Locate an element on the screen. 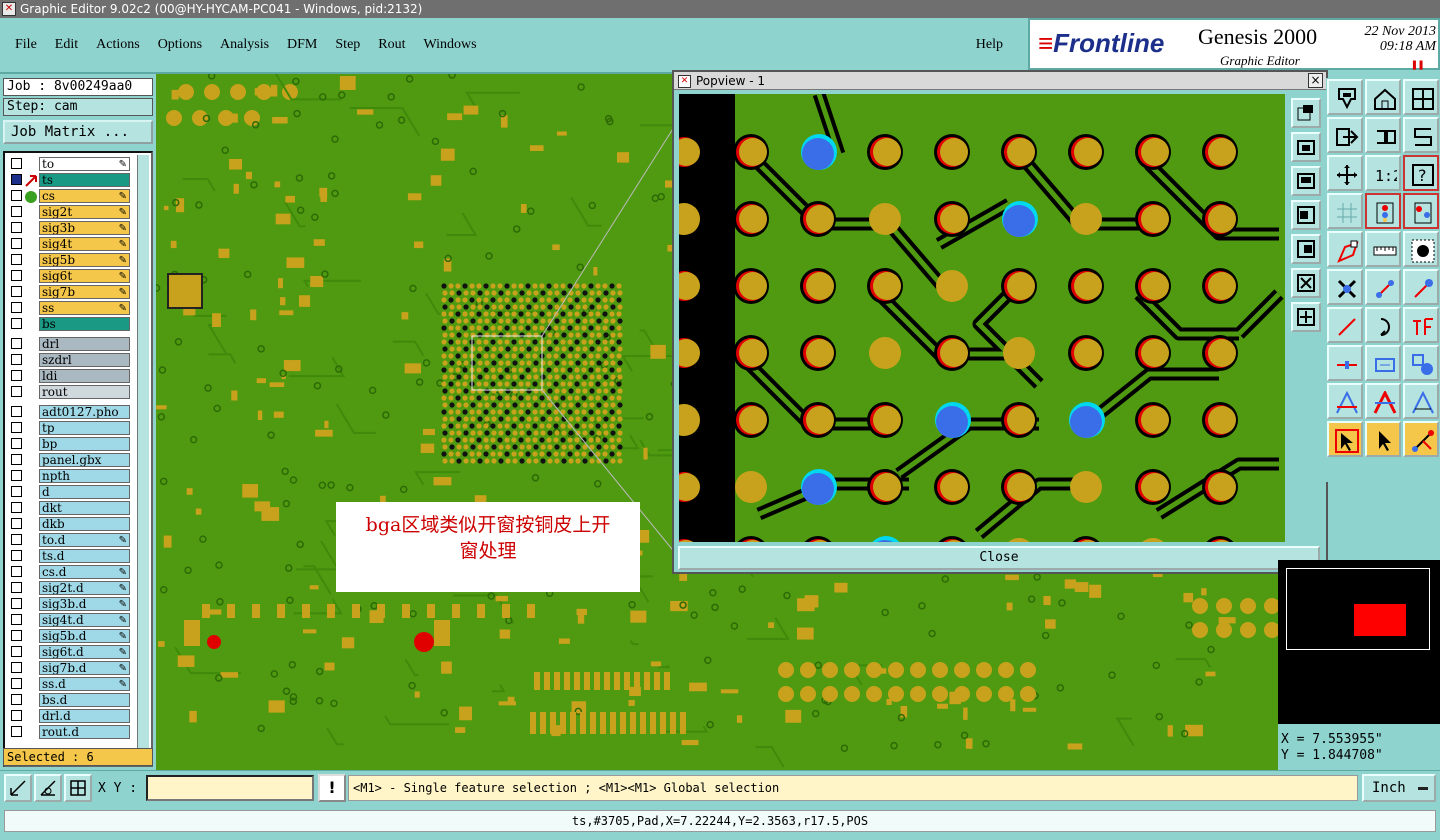 The height and width of the screenshot is (840, 1440). menu-options: Options is located at coordinates (180, 45).